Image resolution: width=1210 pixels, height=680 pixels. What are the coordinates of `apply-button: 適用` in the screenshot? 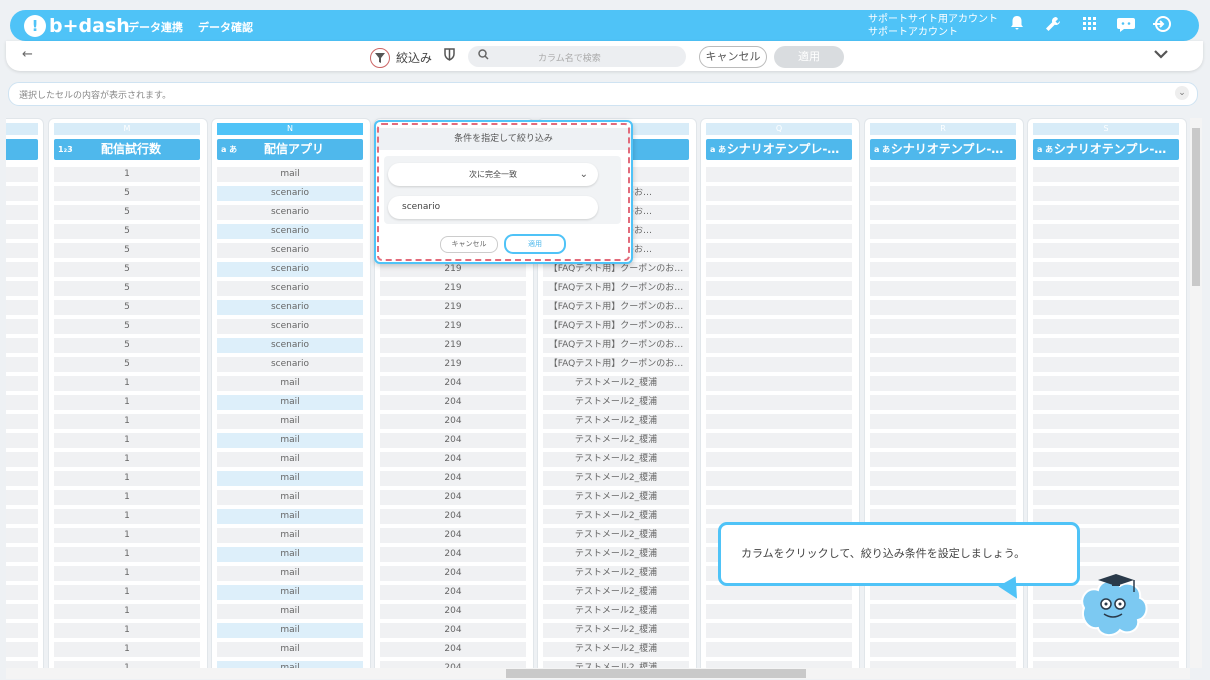 It's located at (809, 57).